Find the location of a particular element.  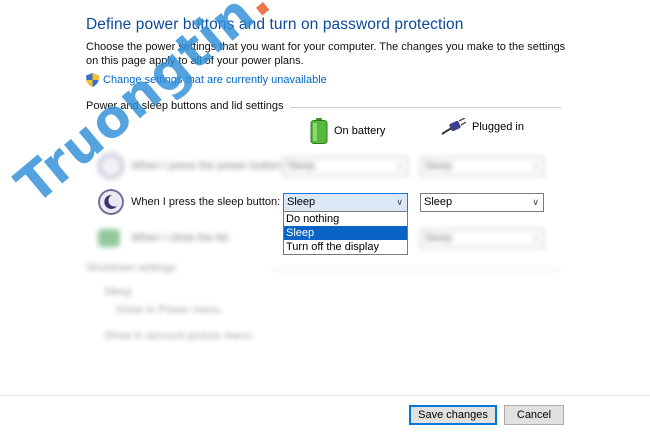

shutdown-divider is located at coordinates (416, 269).